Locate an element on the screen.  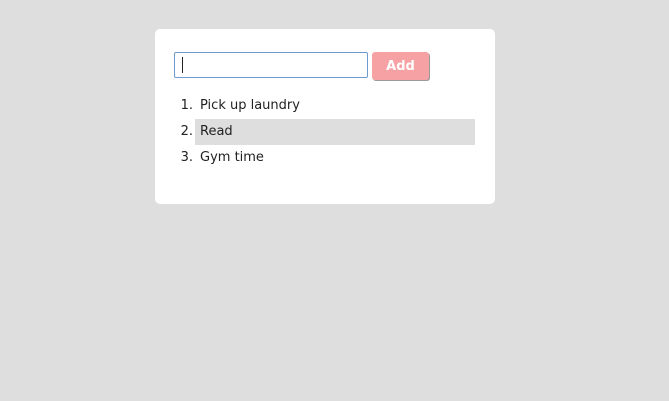
list-item-text: Pick up laundry is located at coordinates (250, 105).